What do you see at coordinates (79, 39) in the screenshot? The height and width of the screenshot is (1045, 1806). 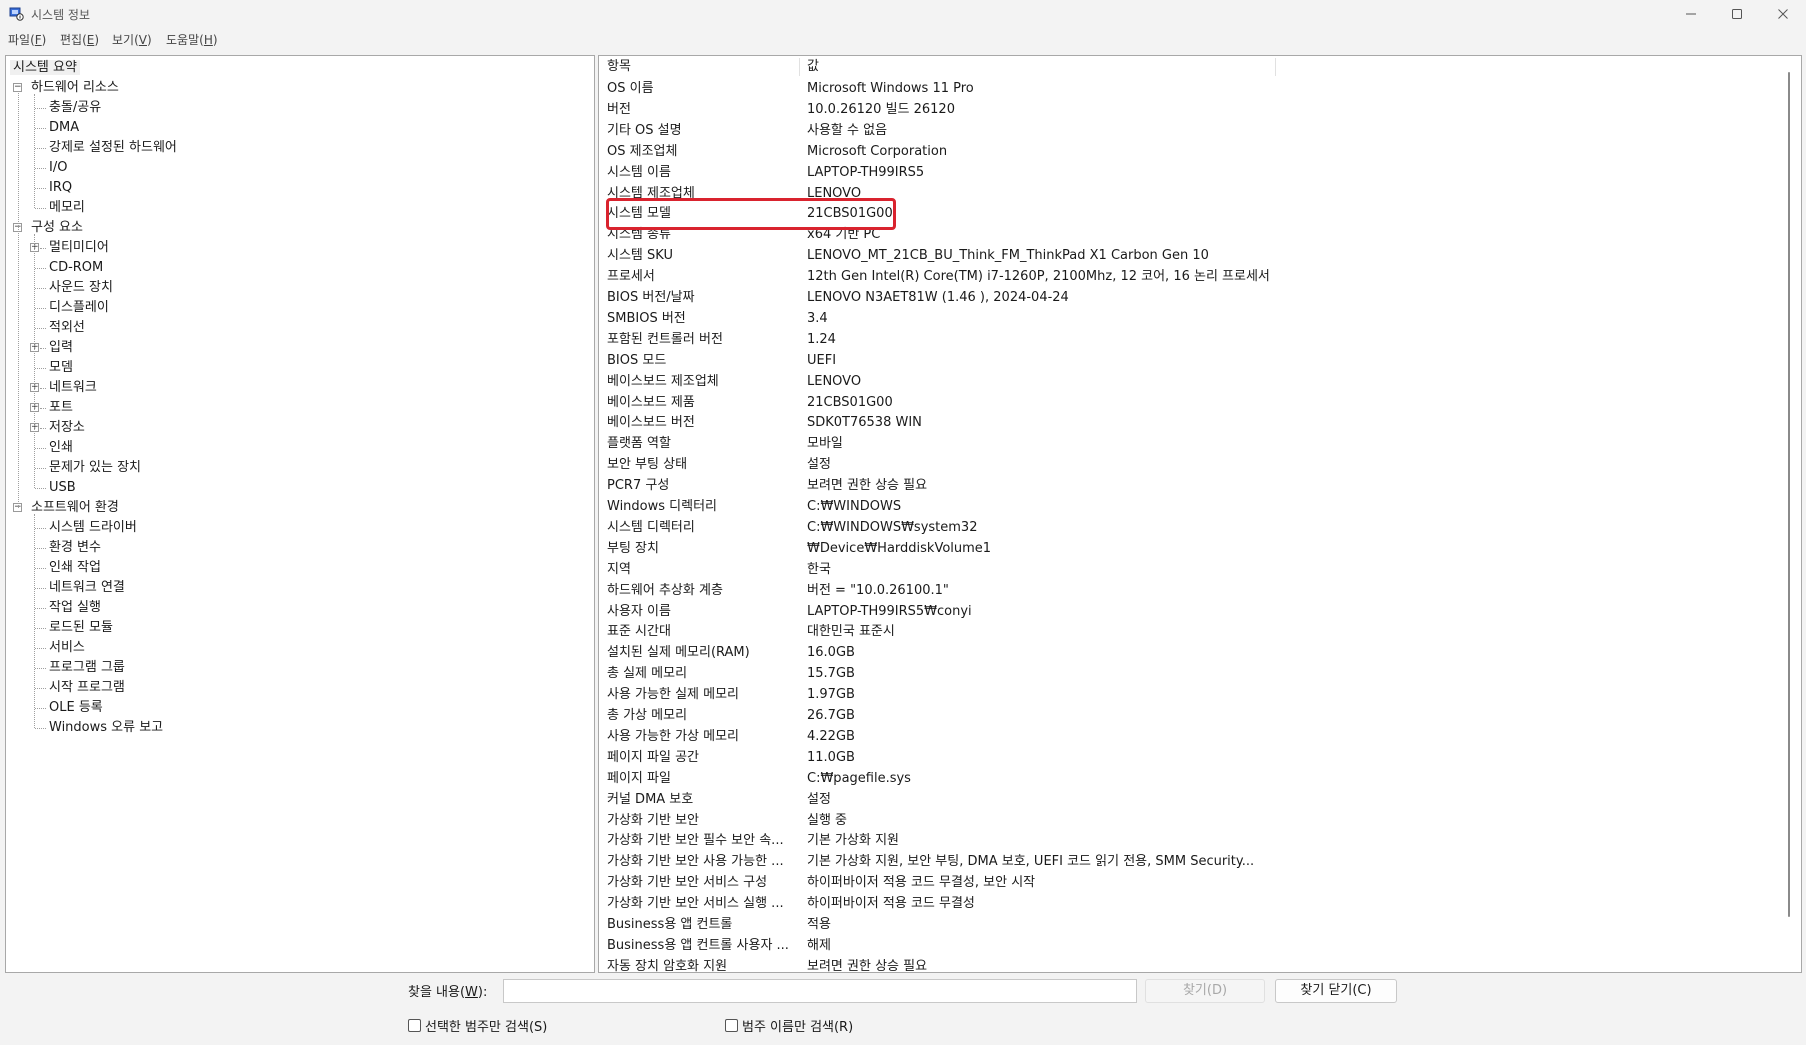 I see `menu-edit: 편집(E)` at bounding box center [79, 39].